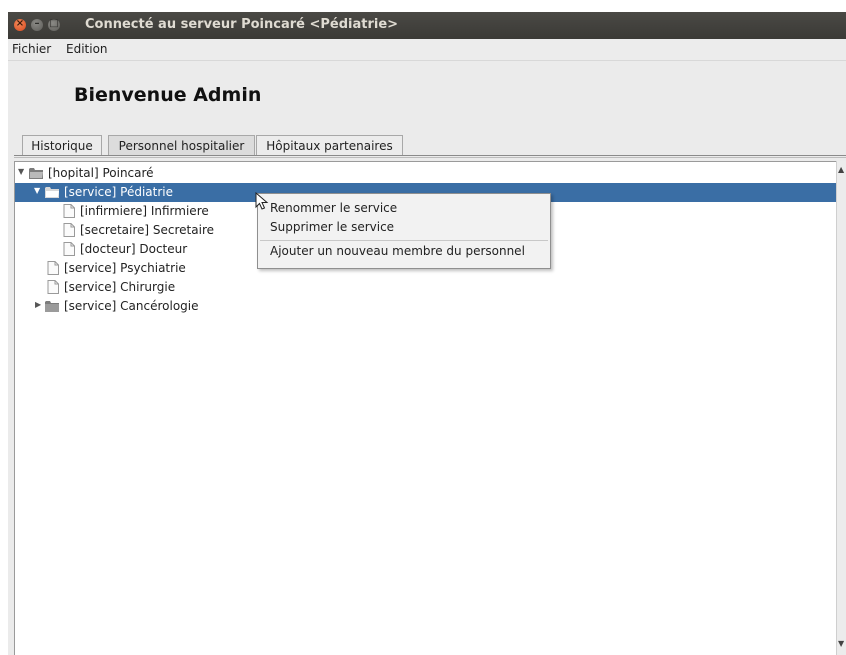  What do you see at coordinates (427, 50) in the screenshot?
I see `menu-bar: Fichier Edition` at bounding box center [427, 50].